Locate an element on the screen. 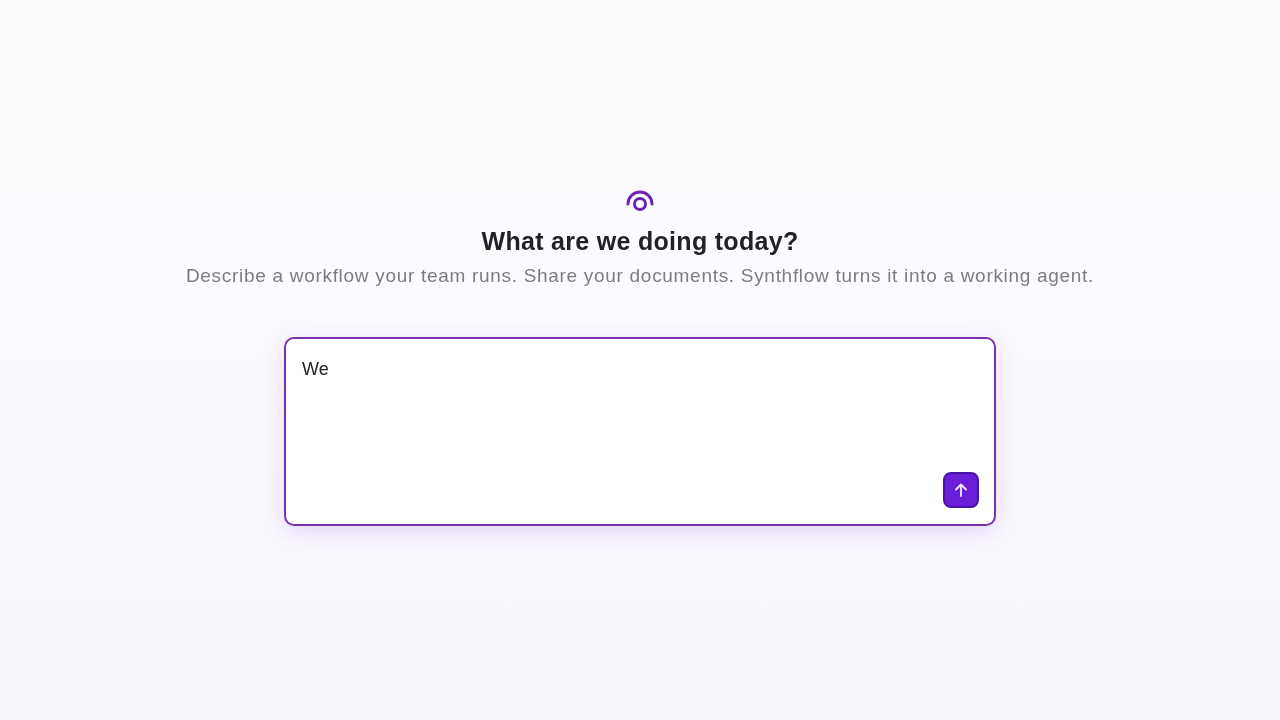  prompt-input: We is located at coordinates (640, 414).